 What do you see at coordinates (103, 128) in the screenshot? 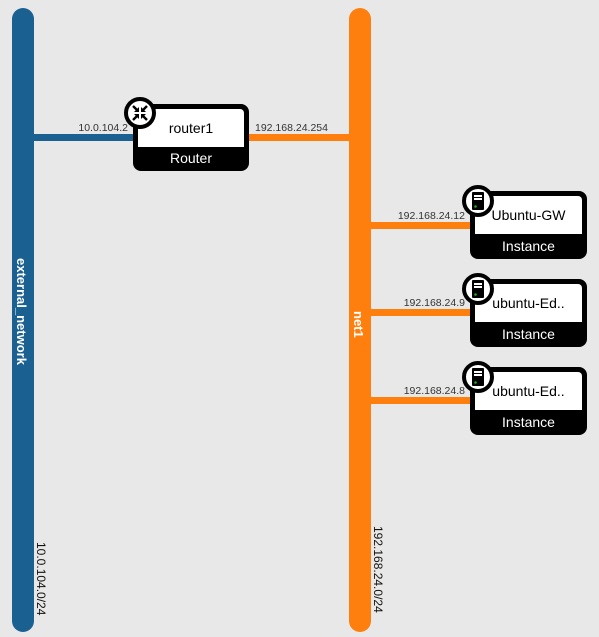
I see `router-external-ip: 10.0.104.2` at bounding box center [103, 128].